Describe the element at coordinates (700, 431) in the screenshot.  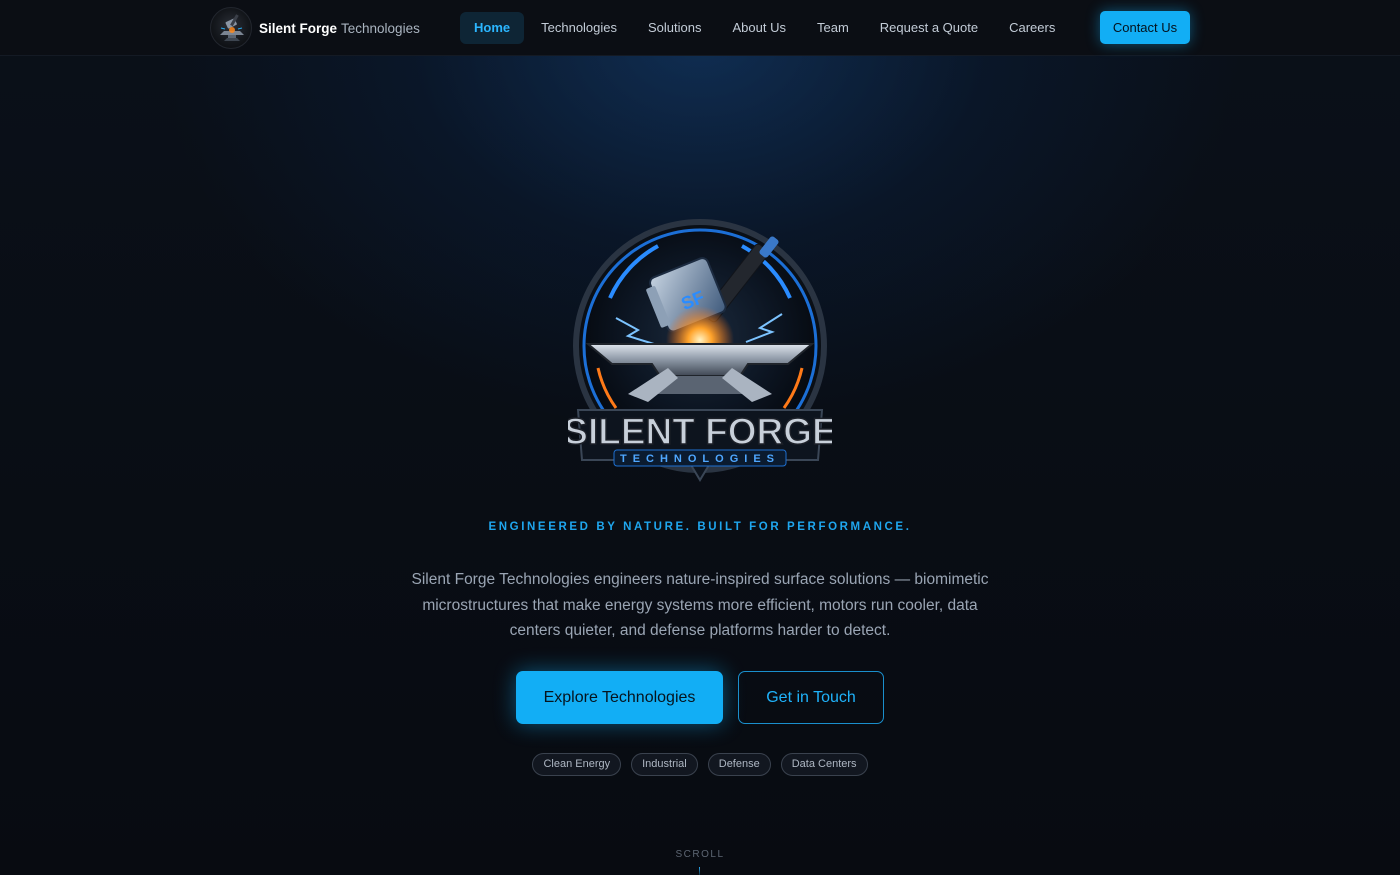
I see `svg-text: SILENT FORGE` at that location.